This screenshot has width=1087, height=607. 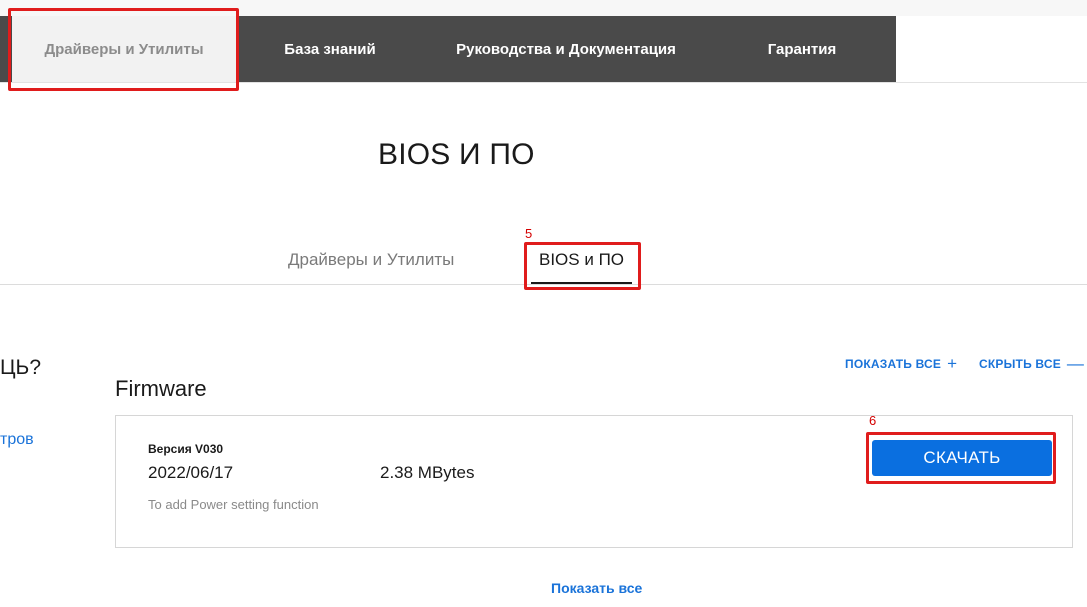 I want to click on plus-icon: +, so click(x=952, y=363).